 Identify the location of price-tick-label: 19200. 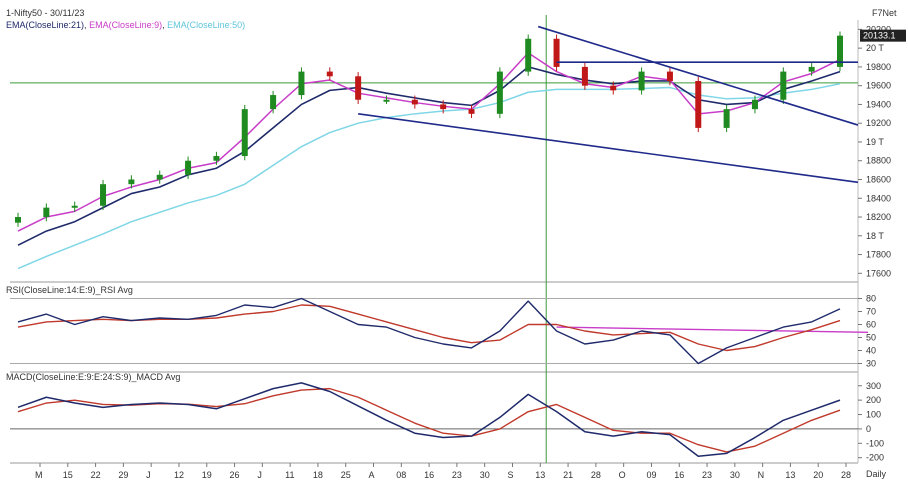
(878, 123).